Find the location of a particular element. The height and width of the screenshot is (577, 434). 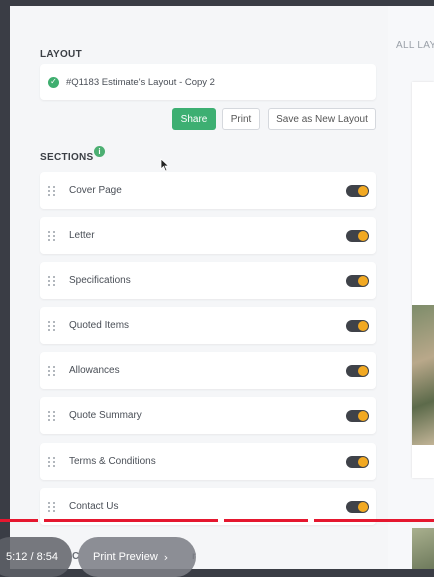

preview-cover-photo is located at coordinates (423, 375).